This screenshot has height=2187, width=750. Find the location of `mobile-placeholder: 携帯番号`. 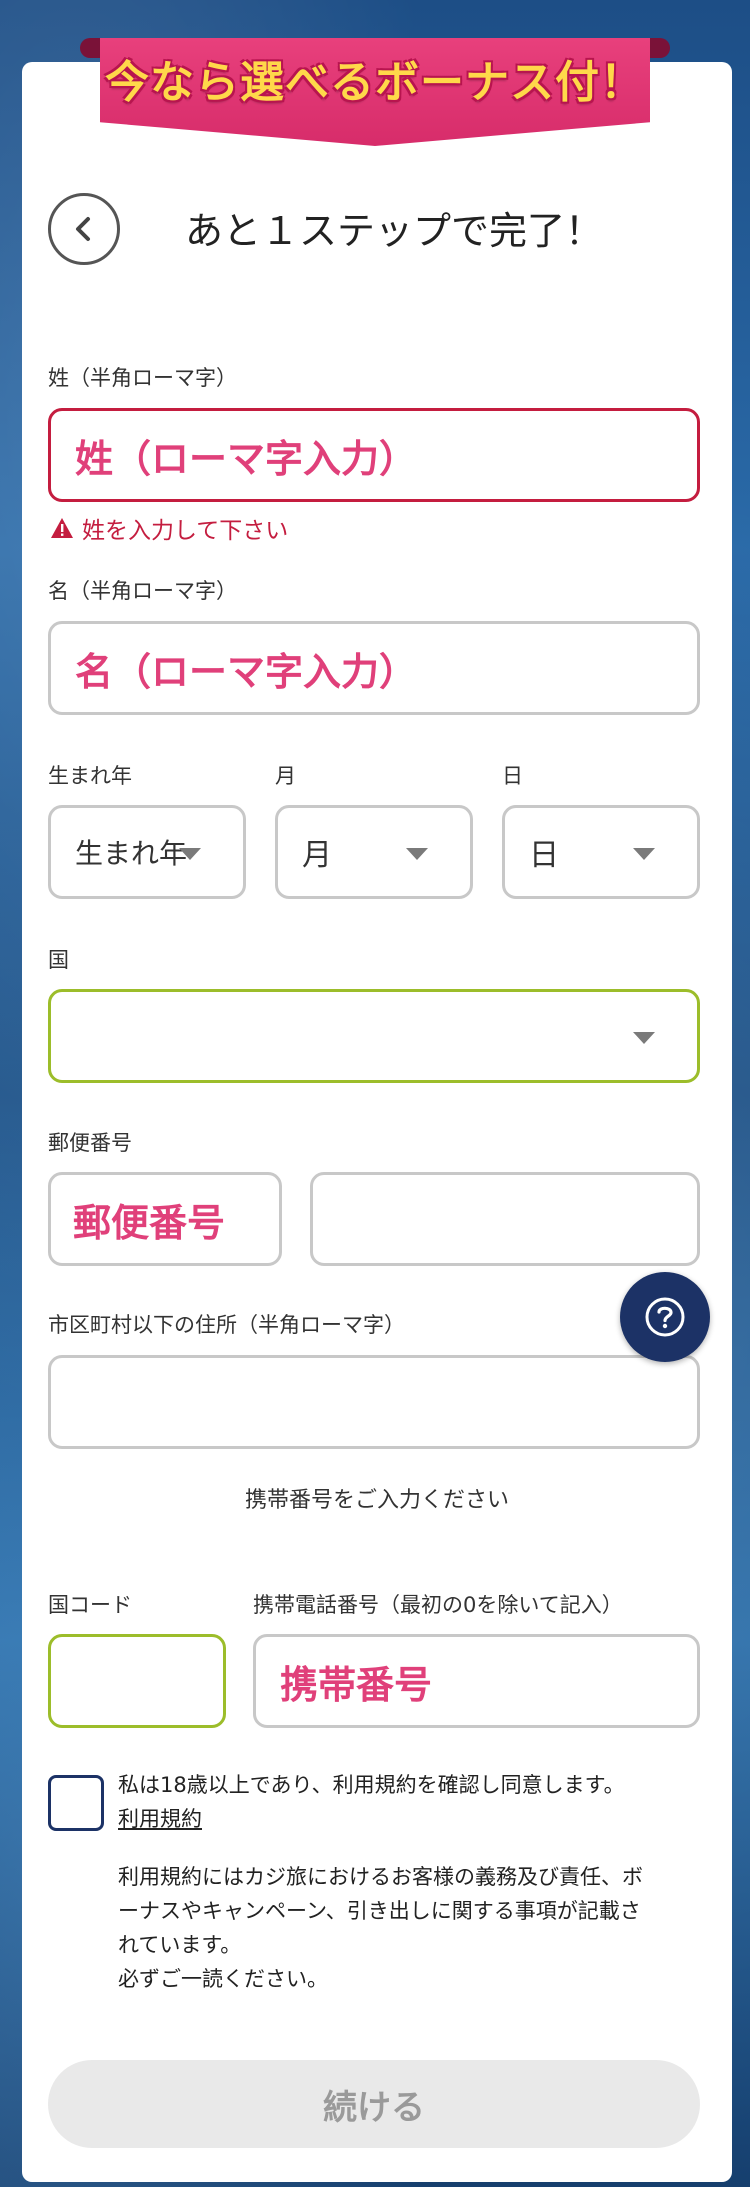

mobile-placeholder: 携帯番号 is located at coordinates (356, 1684).